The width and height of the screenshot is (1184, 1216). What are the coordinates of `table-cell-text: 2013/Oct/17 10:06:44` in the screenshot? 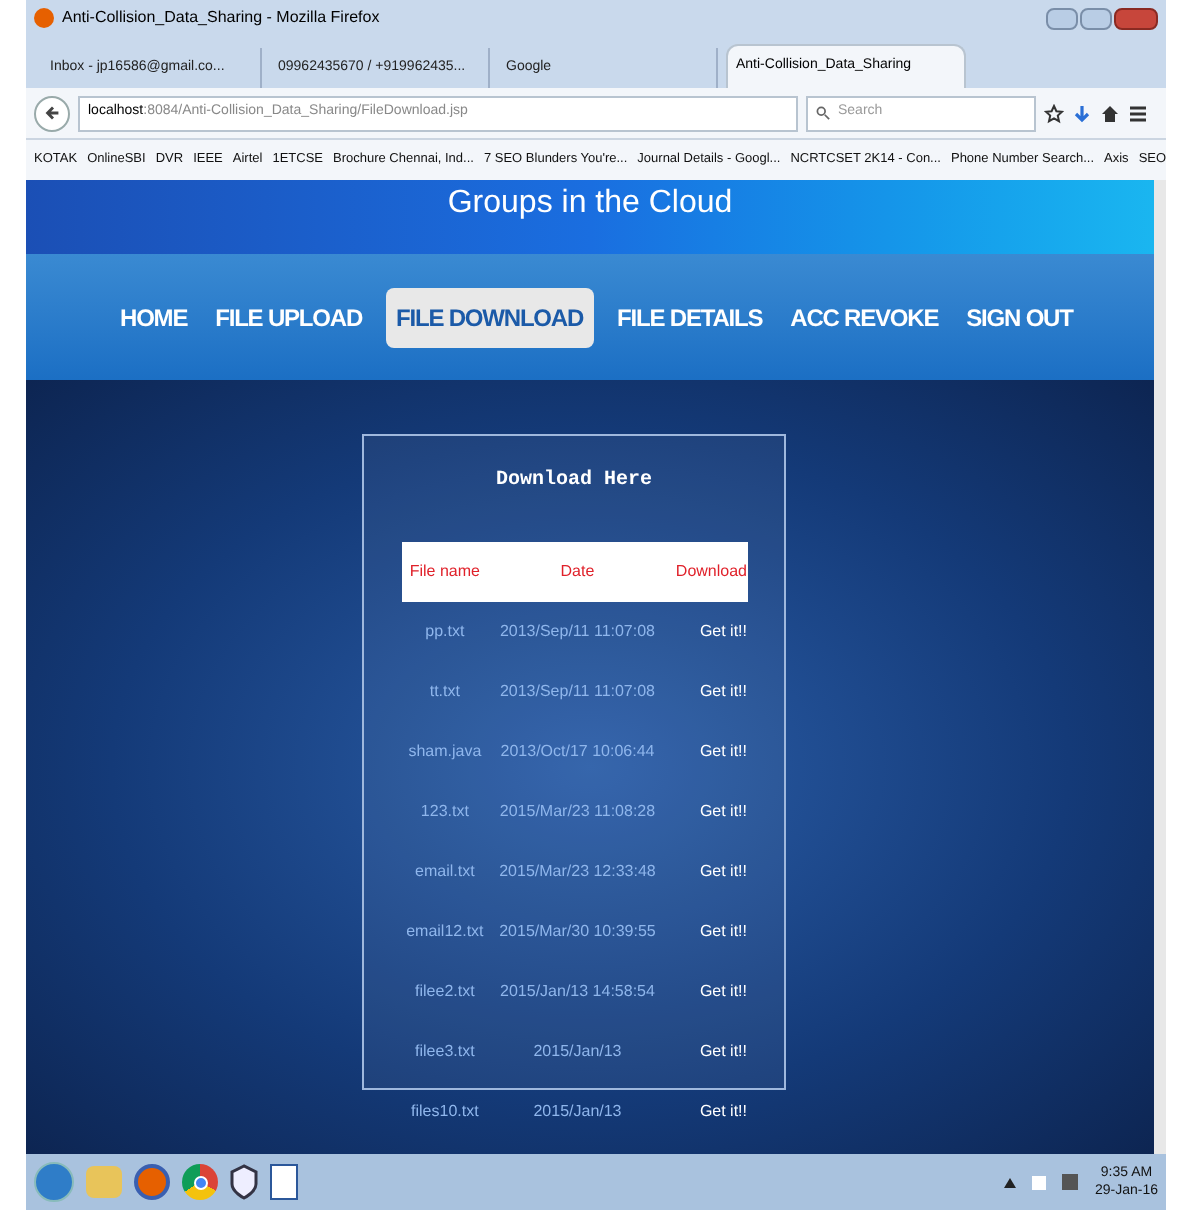 It's located at (577, 752).